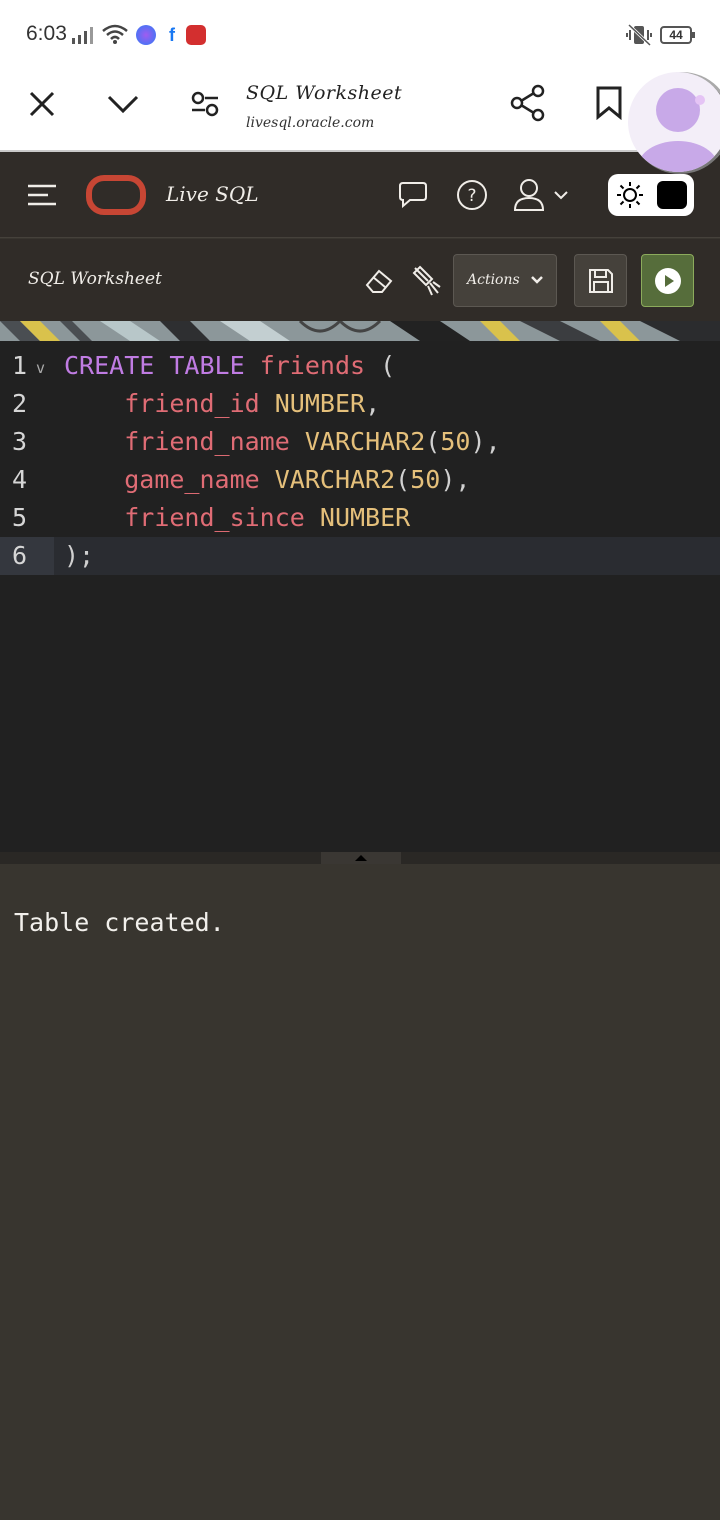 This screenshot has height=1520, width=720. I want to click on code-text: friend_name VARCHAR2(50),, so click(282, 442).